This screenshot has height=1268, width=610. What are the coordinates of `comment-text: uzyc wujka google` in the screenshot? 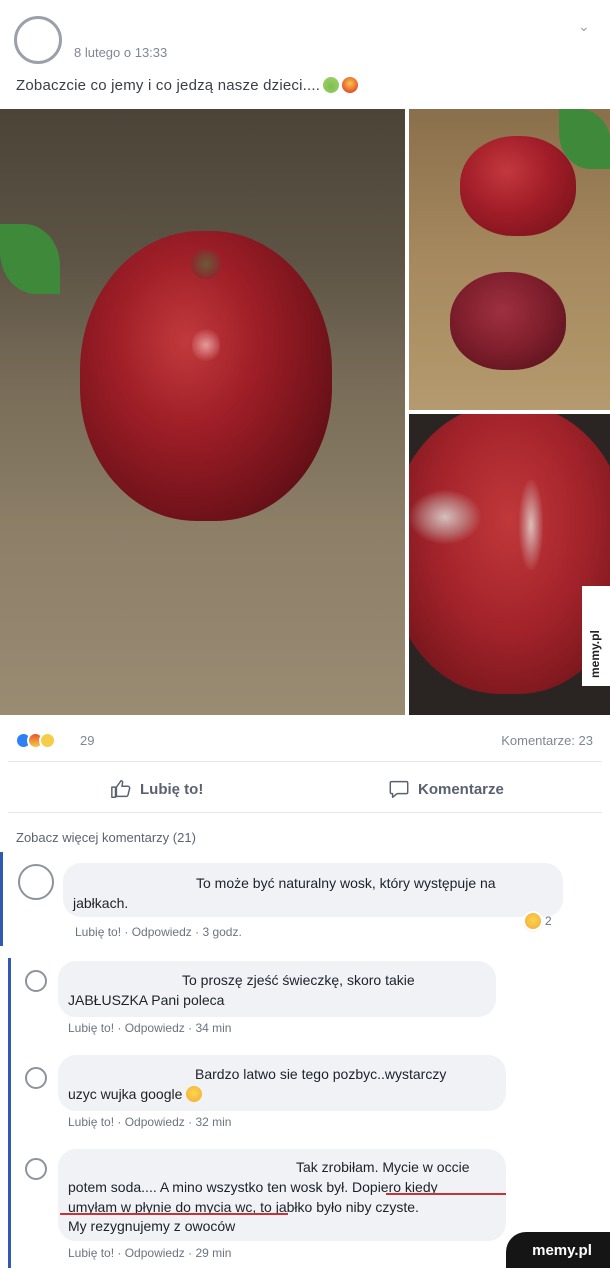 It's located at (135, 1094).